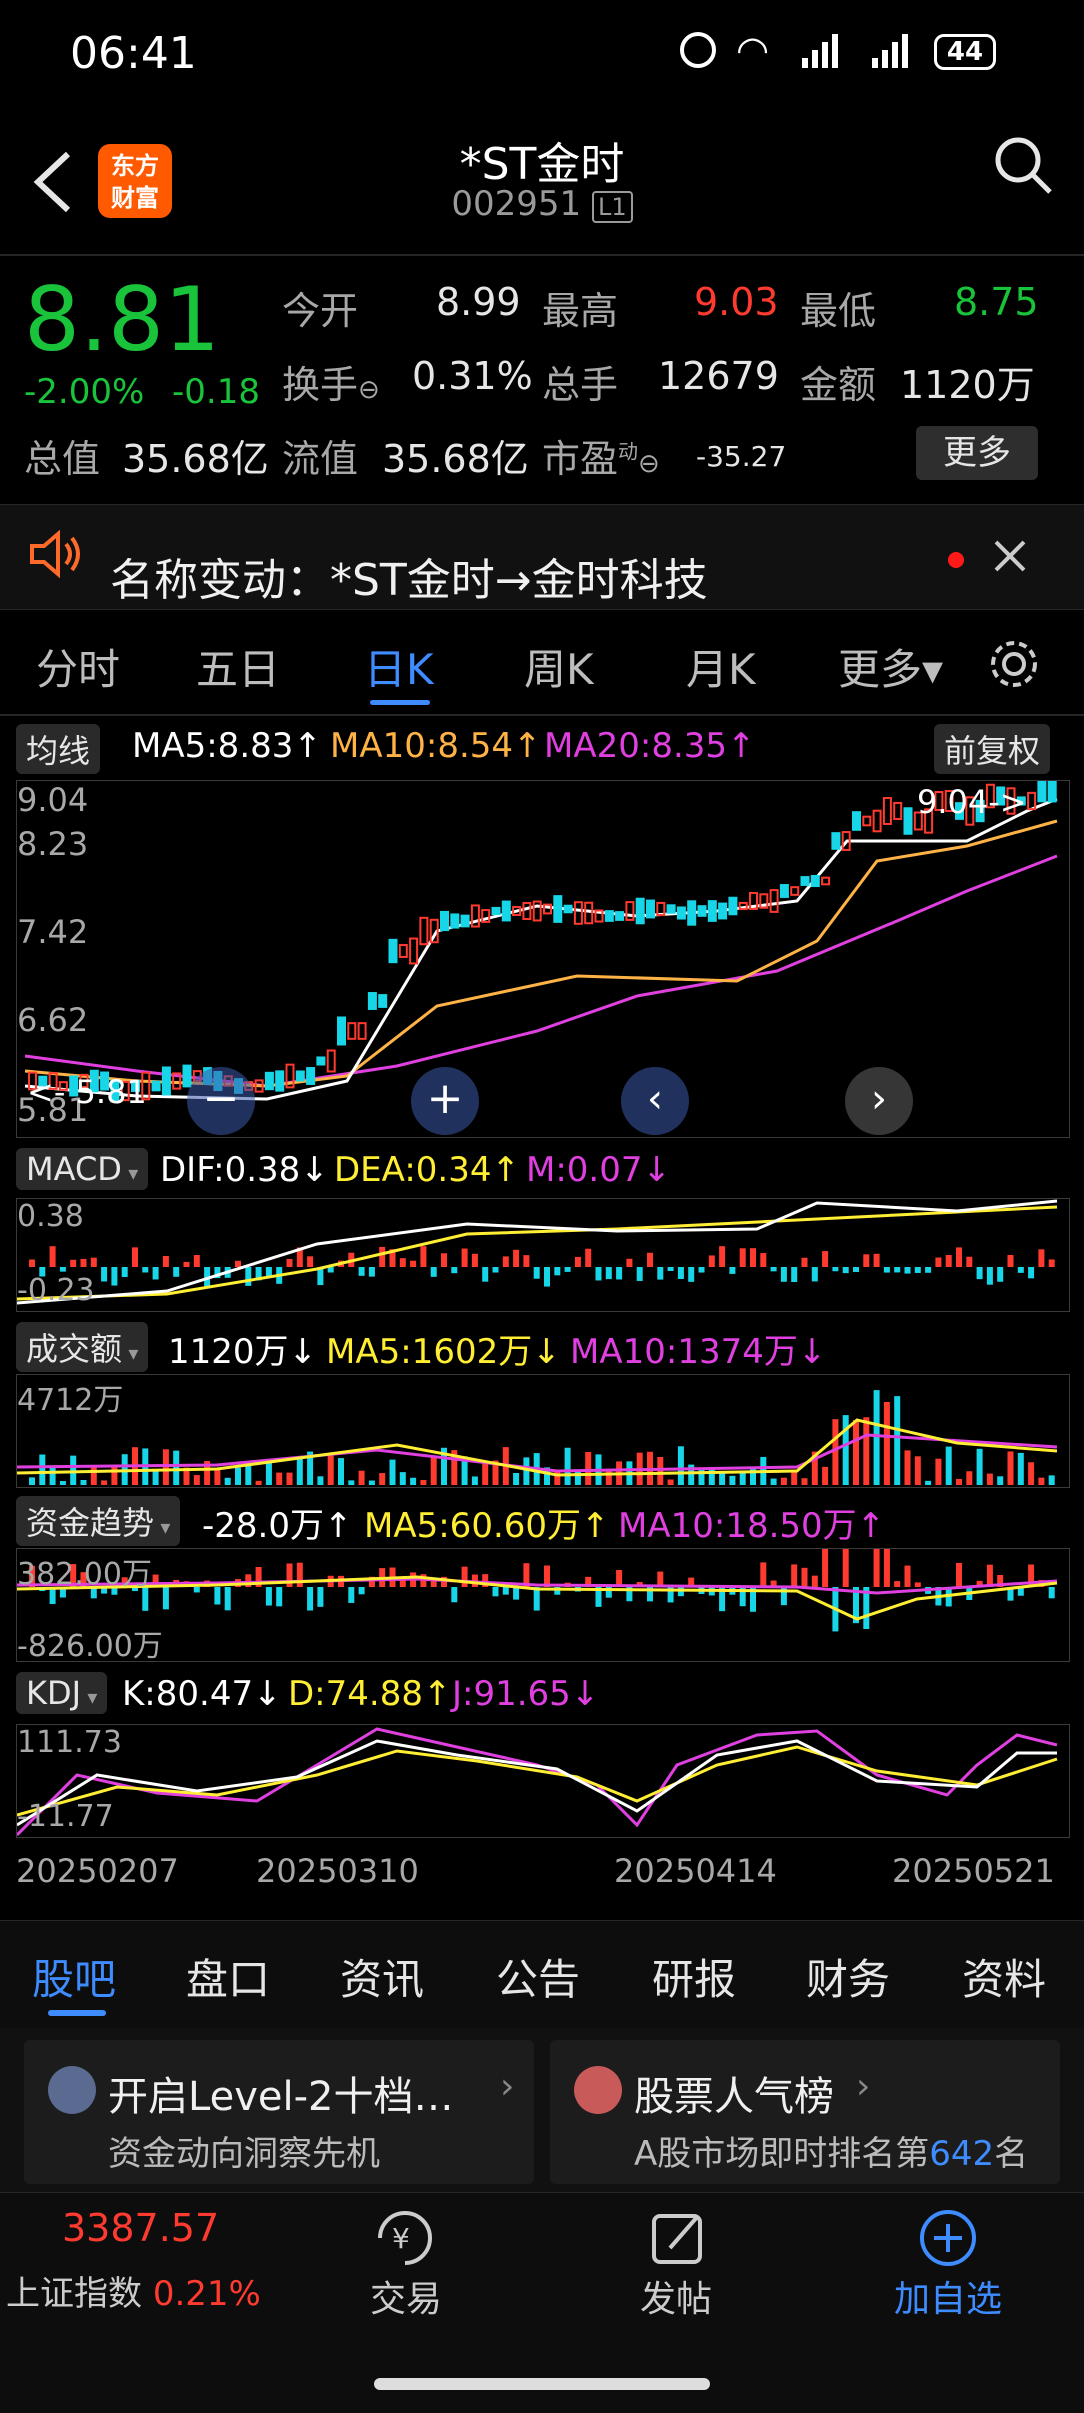  Describe the element at coordinates (97, 1871) in the screenshot. I see `date-label: 20250207` at that location.